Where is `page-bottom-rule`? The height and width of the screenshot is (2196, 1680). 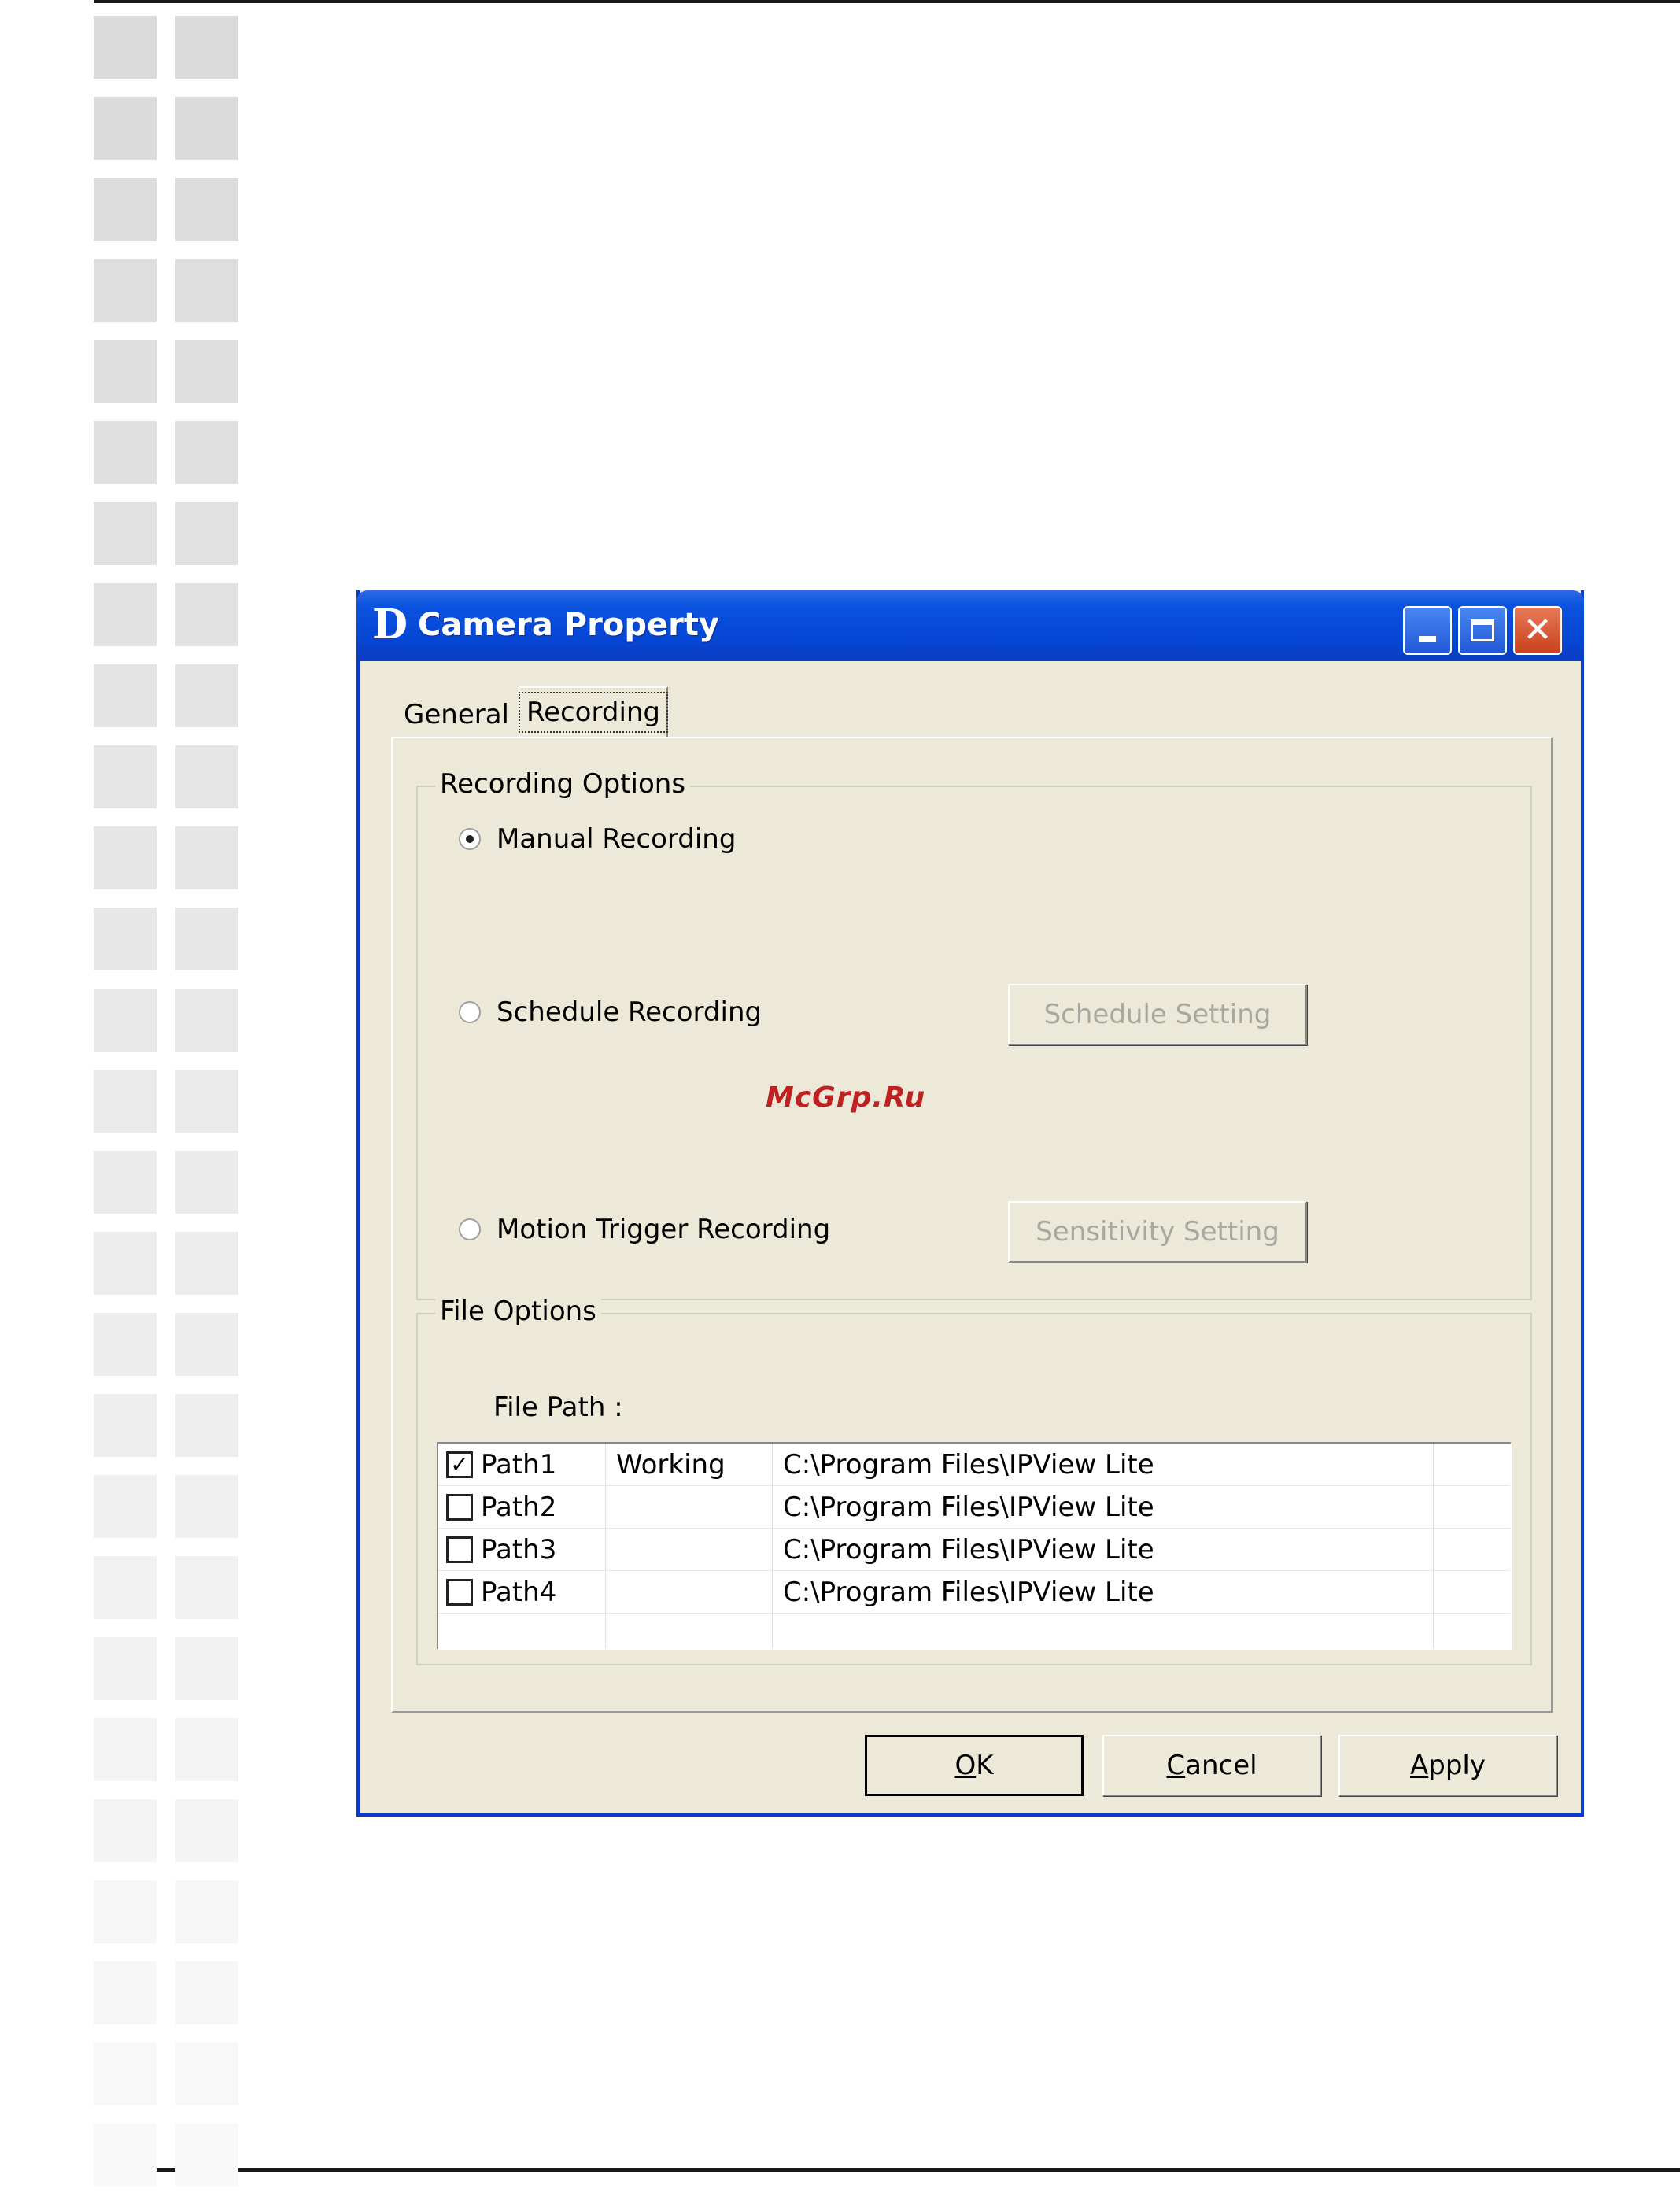
page-bottom-rule is located at coordinates (887, 2170).